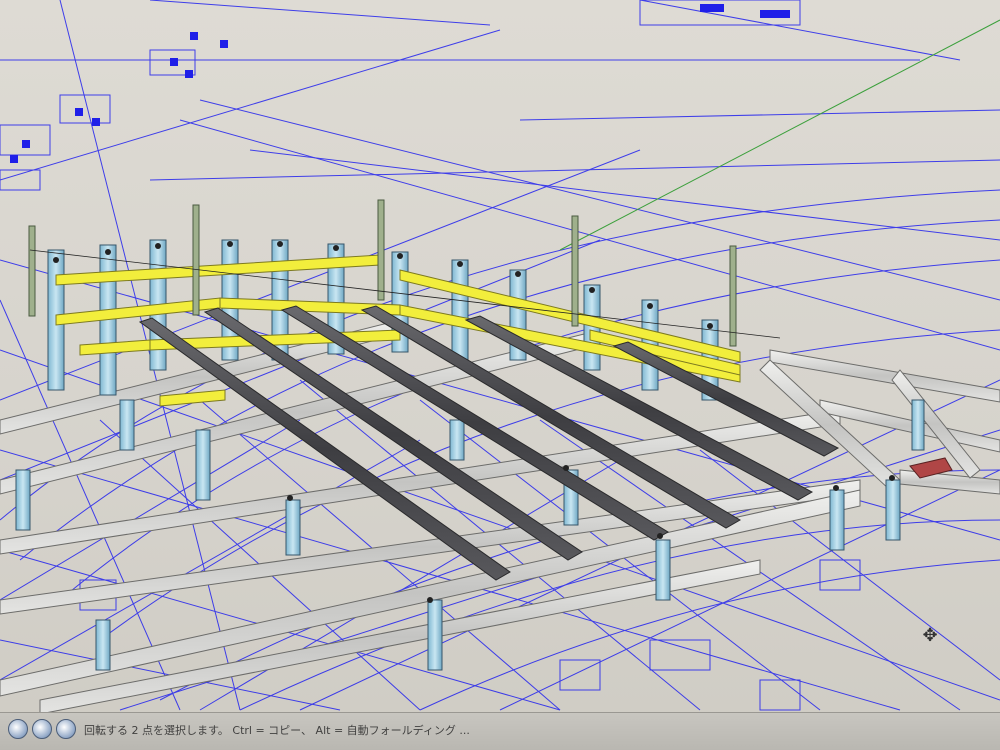 The image size is (1000, 750). I want to click on help-icon, so click(66, 729).